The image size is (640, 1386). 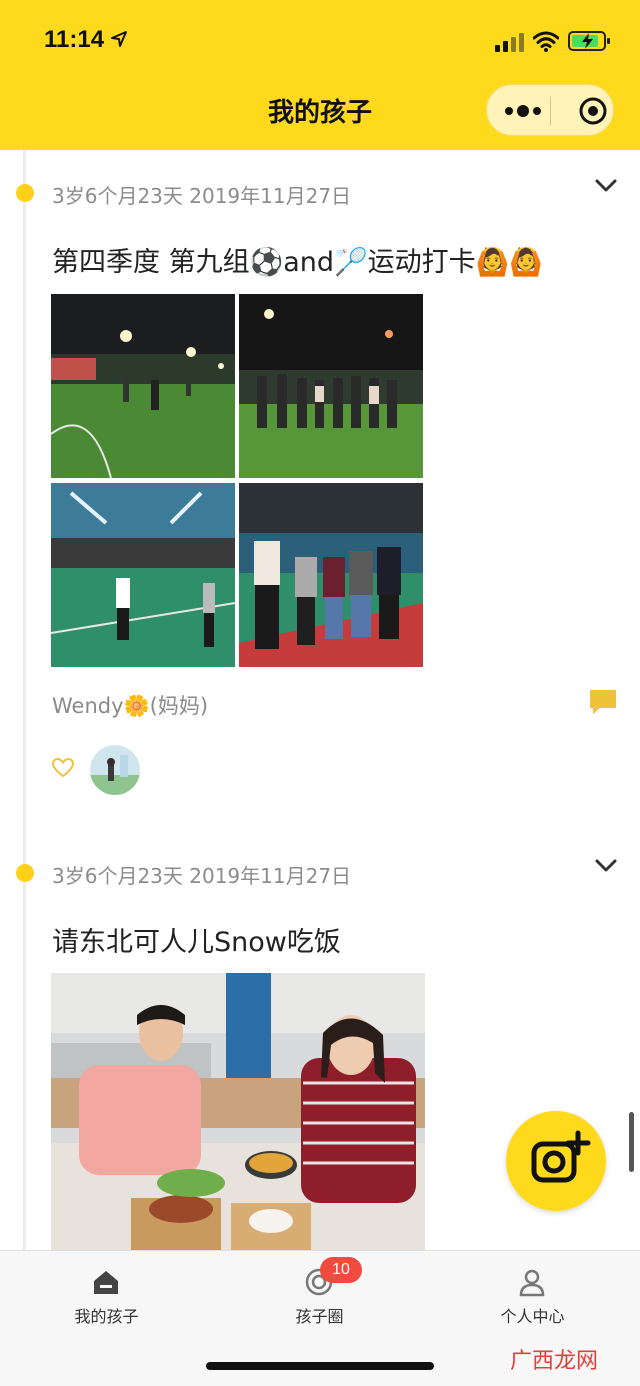 What do you see at coordinates (593, 111) in the screenshot?
I see `target-circle-icon` at bounding box center [593, 111].